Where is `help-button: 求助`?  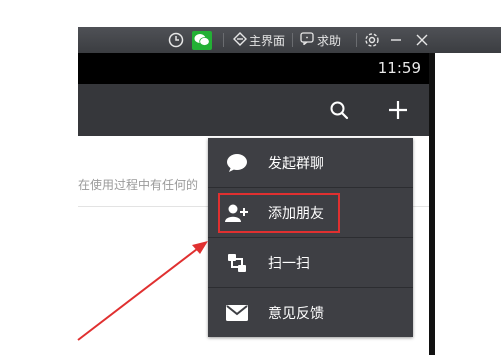 help-button: 求助 is located at coordinates (320, 40).